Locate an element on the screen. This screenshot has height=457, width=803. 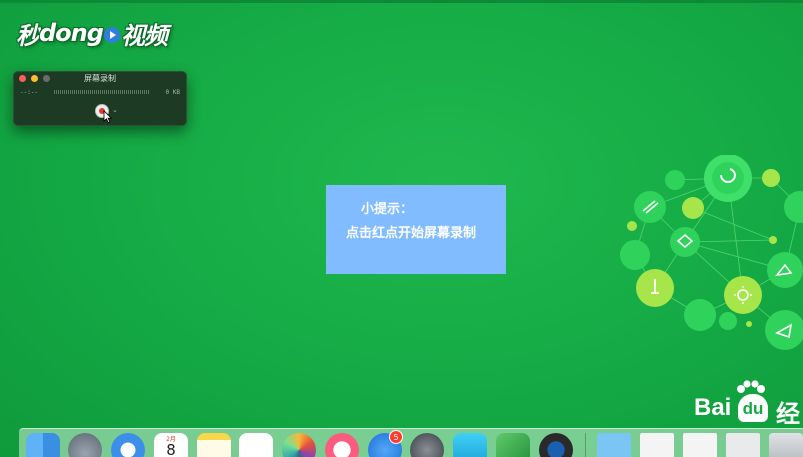
recording-file-size: 0 KB is located at coordinates (172, 92).